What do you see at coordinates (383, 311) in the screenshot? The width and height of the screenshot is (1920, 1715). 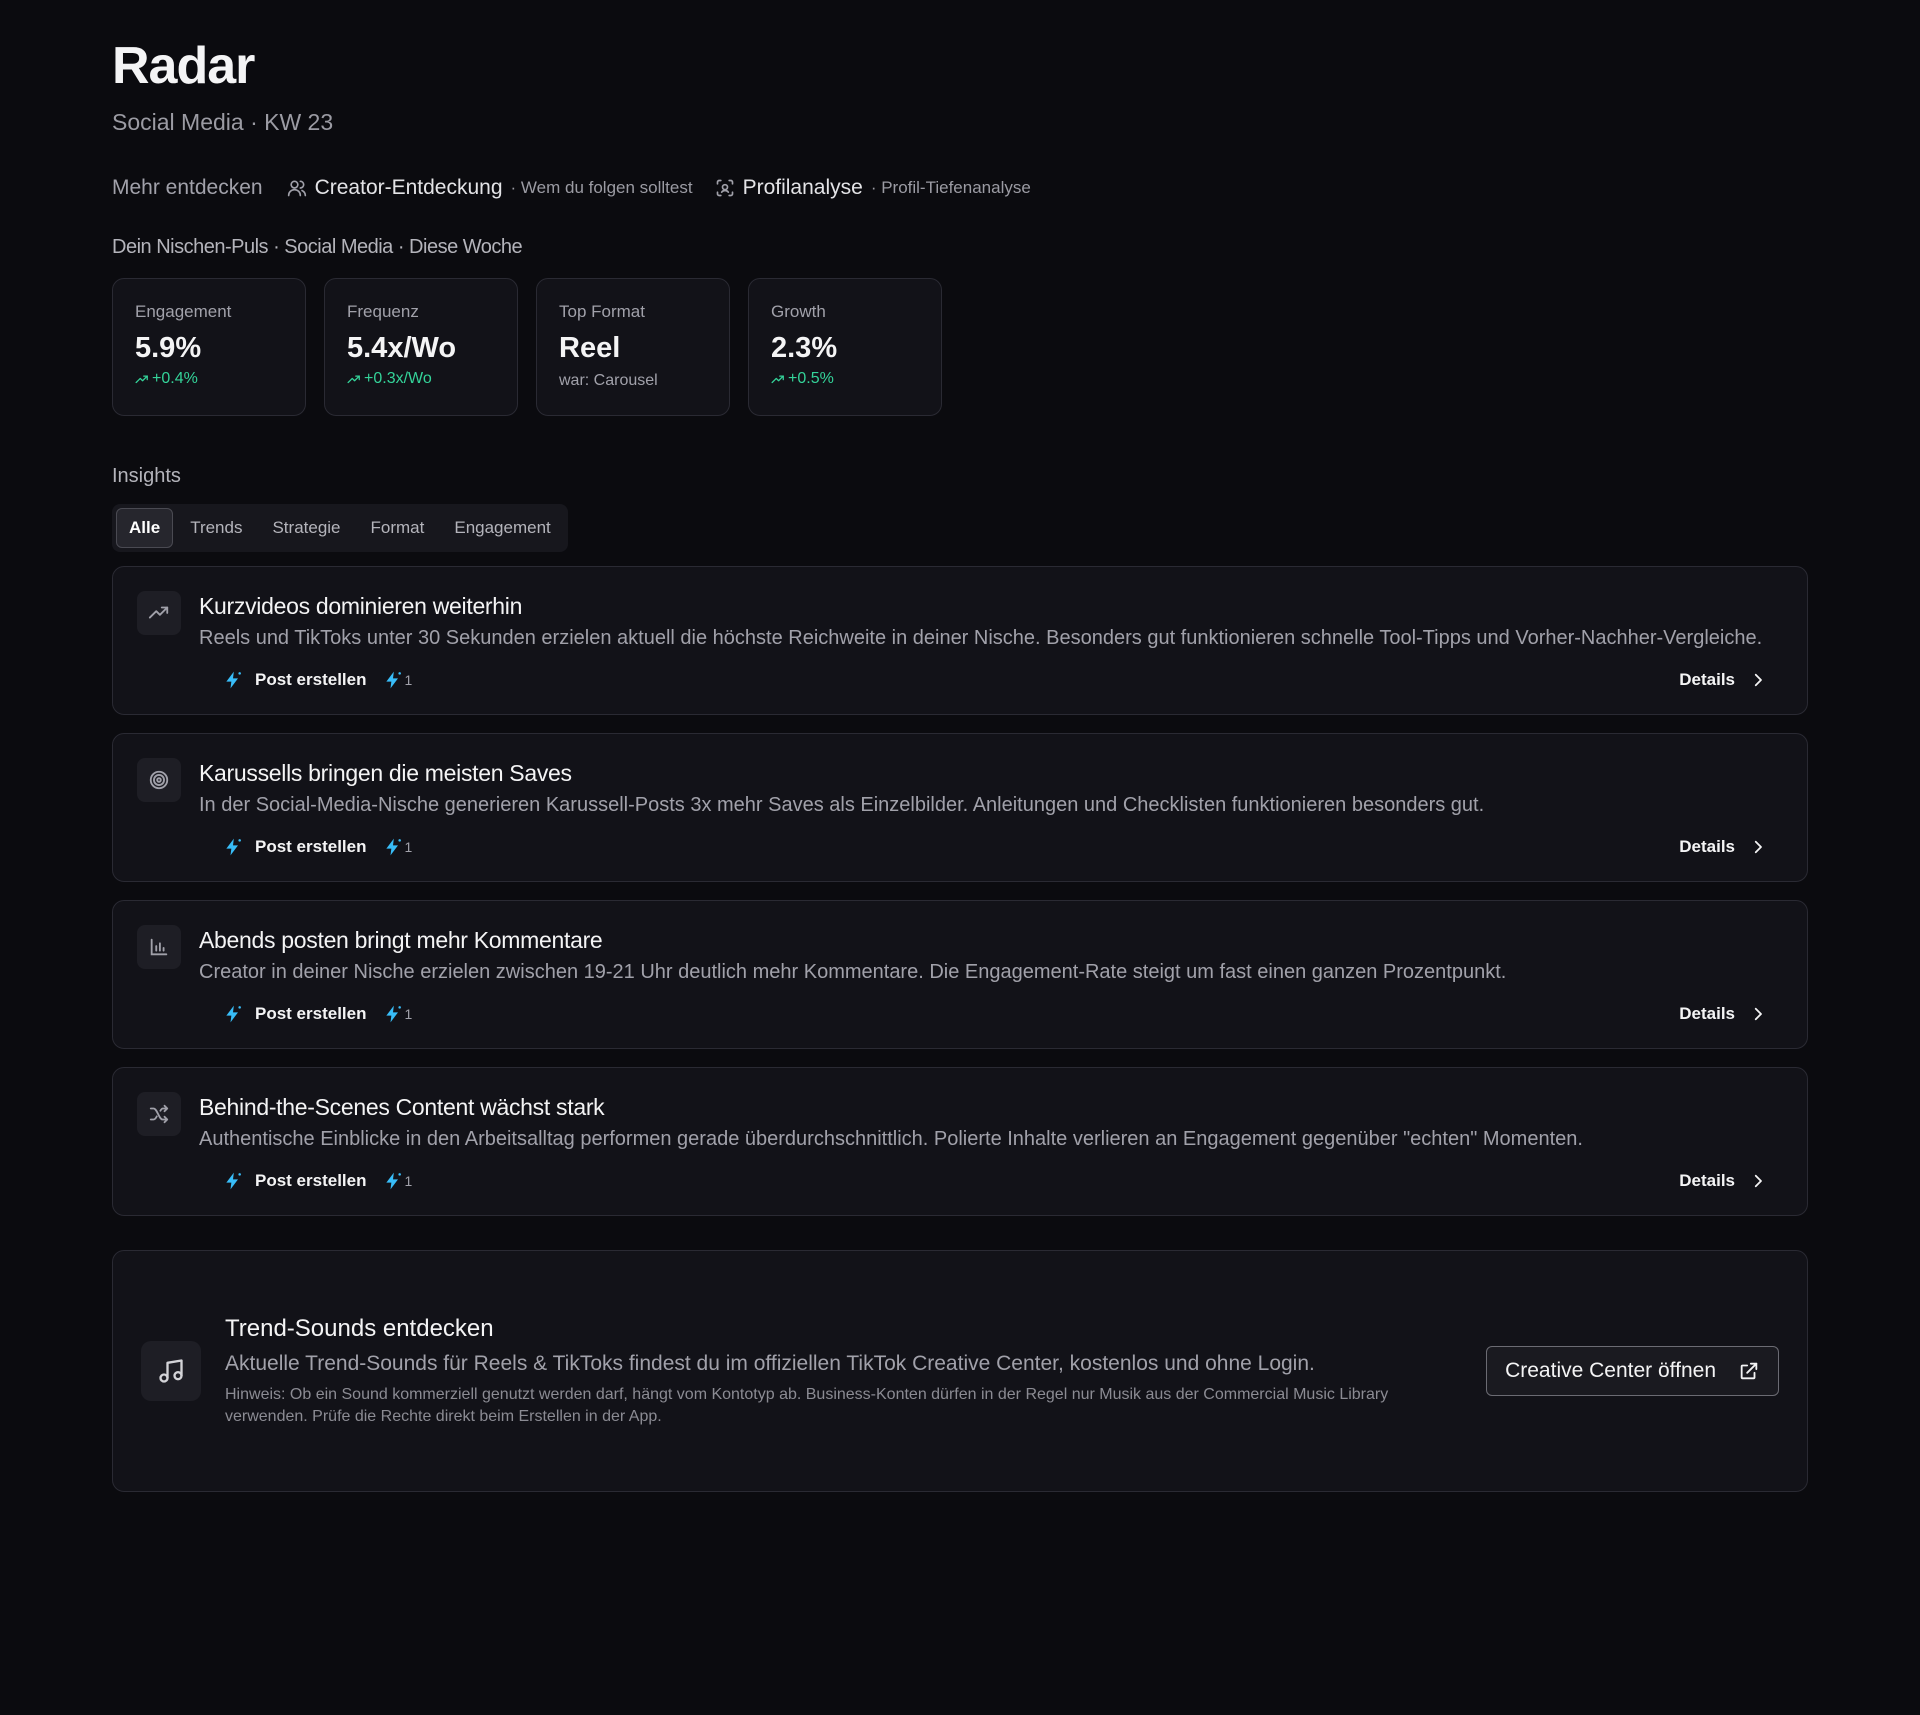 I see `stat-label: Frequenz` at bounding box center [383, 311].